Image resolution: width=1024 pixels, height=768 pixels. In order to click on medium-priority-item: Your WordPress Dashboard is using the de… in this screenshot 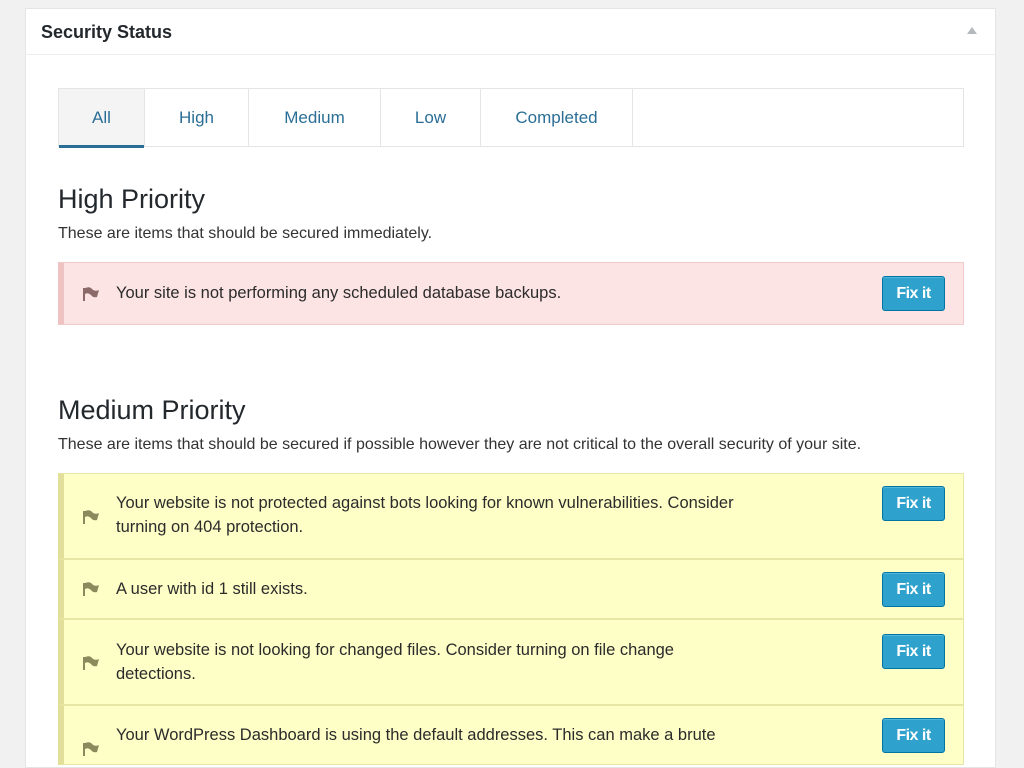, I will do `click(511, 735)`.